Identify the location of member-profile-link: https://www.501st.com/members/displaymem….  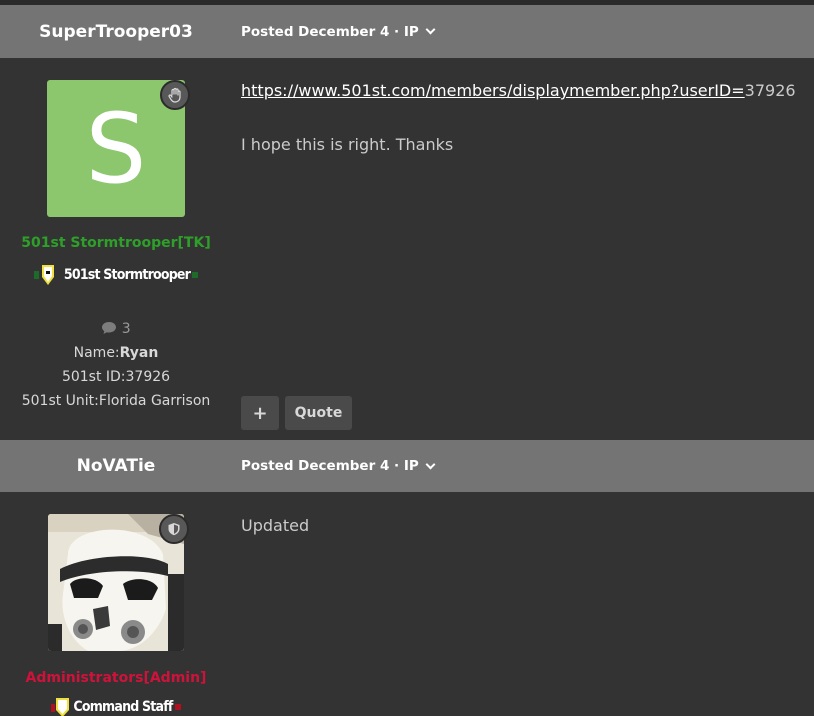
(493, 90).